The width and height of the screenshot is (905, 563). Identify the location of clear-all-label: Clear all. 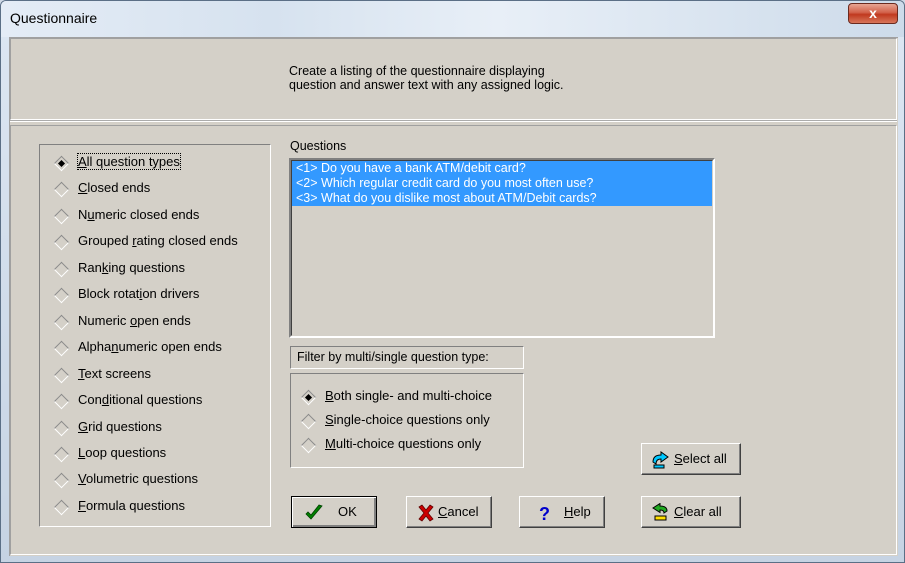
(698, 511).